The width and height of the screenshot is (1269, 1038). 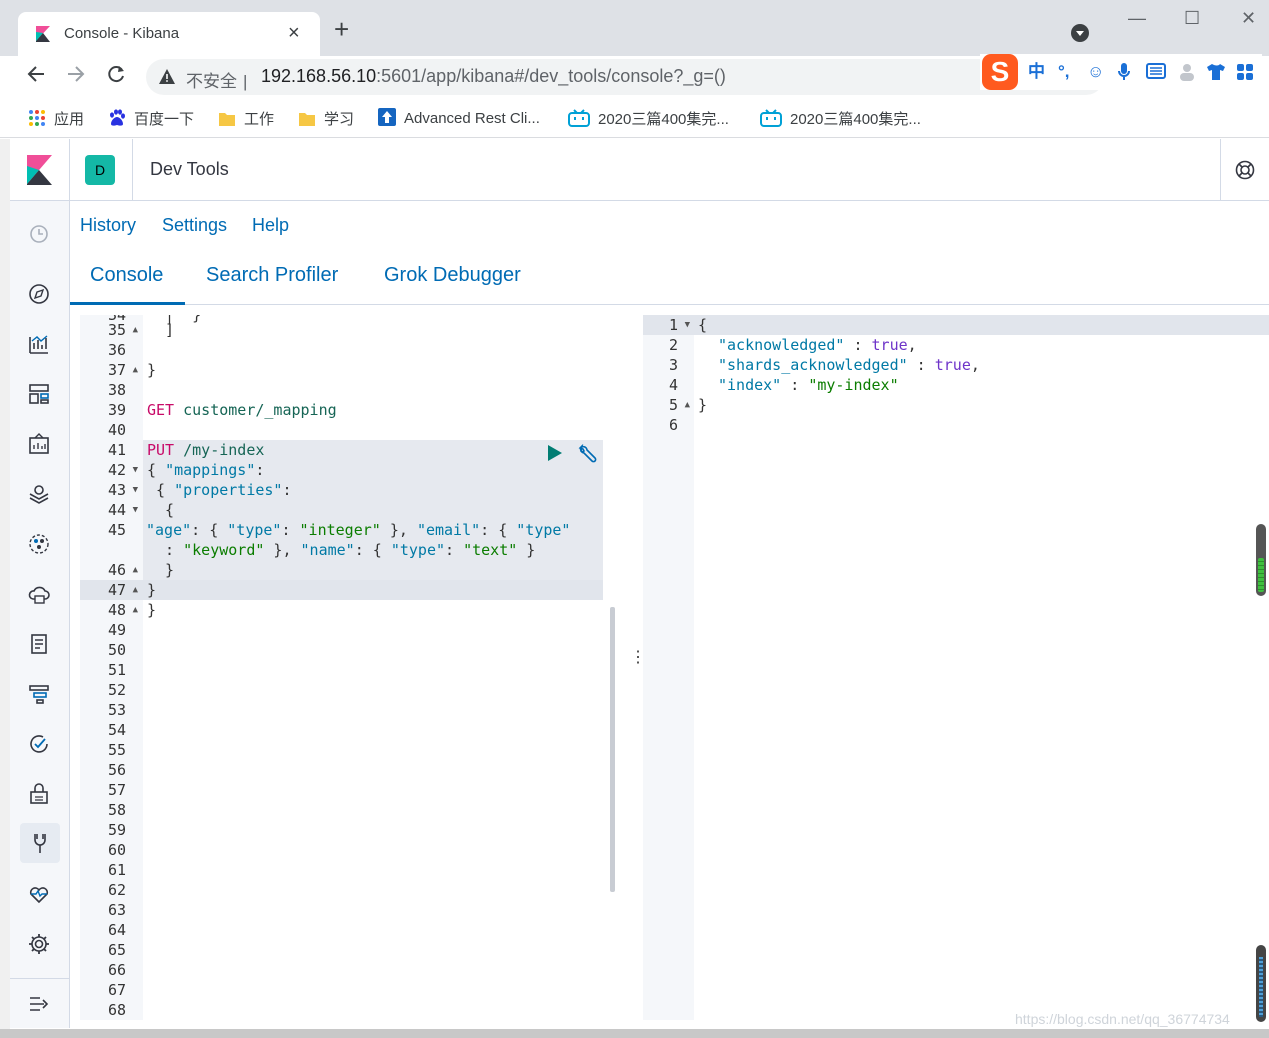 What do you see at coordinates (122, 370) in the screenshot?
I see `line-number: 37 ▲` at bounding box center [122, 370].